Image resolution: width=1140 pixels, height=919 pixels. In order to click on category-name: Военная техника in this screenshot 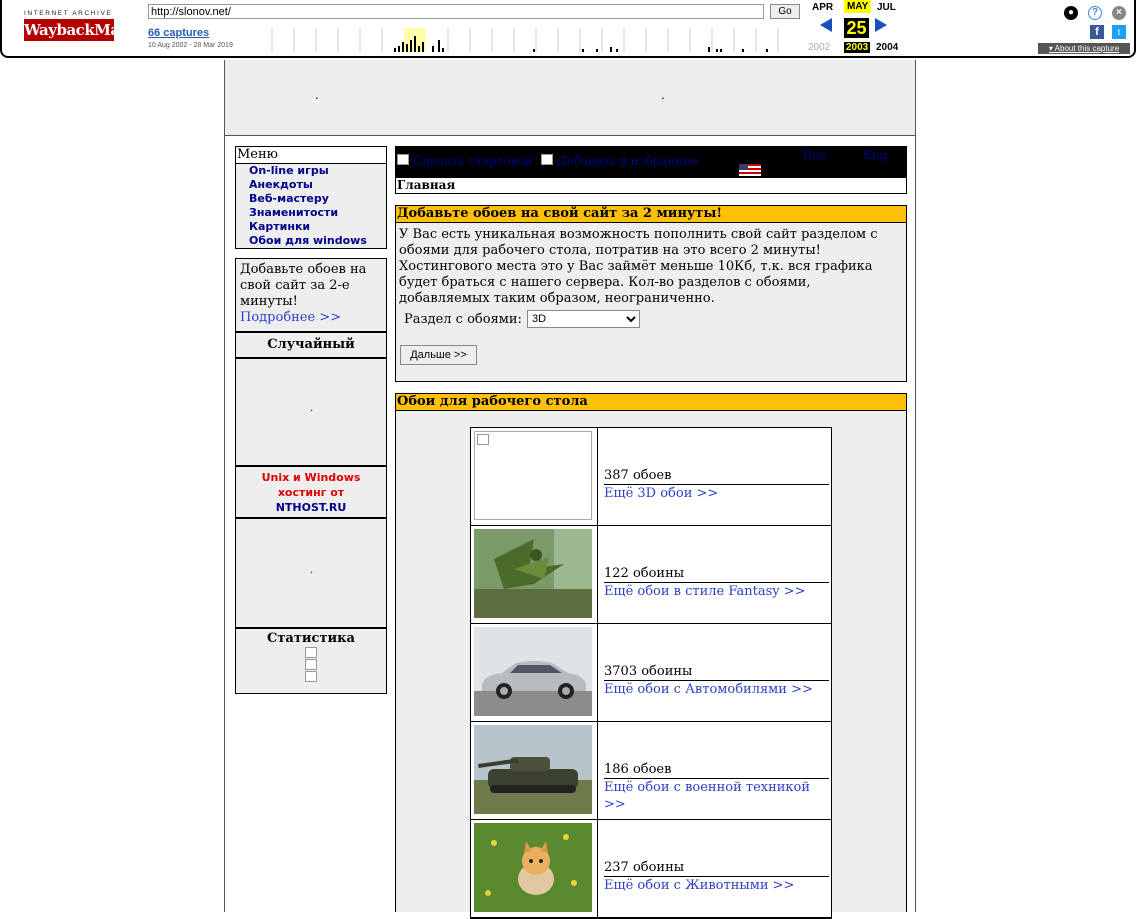, I will do `click(653, 753)`.